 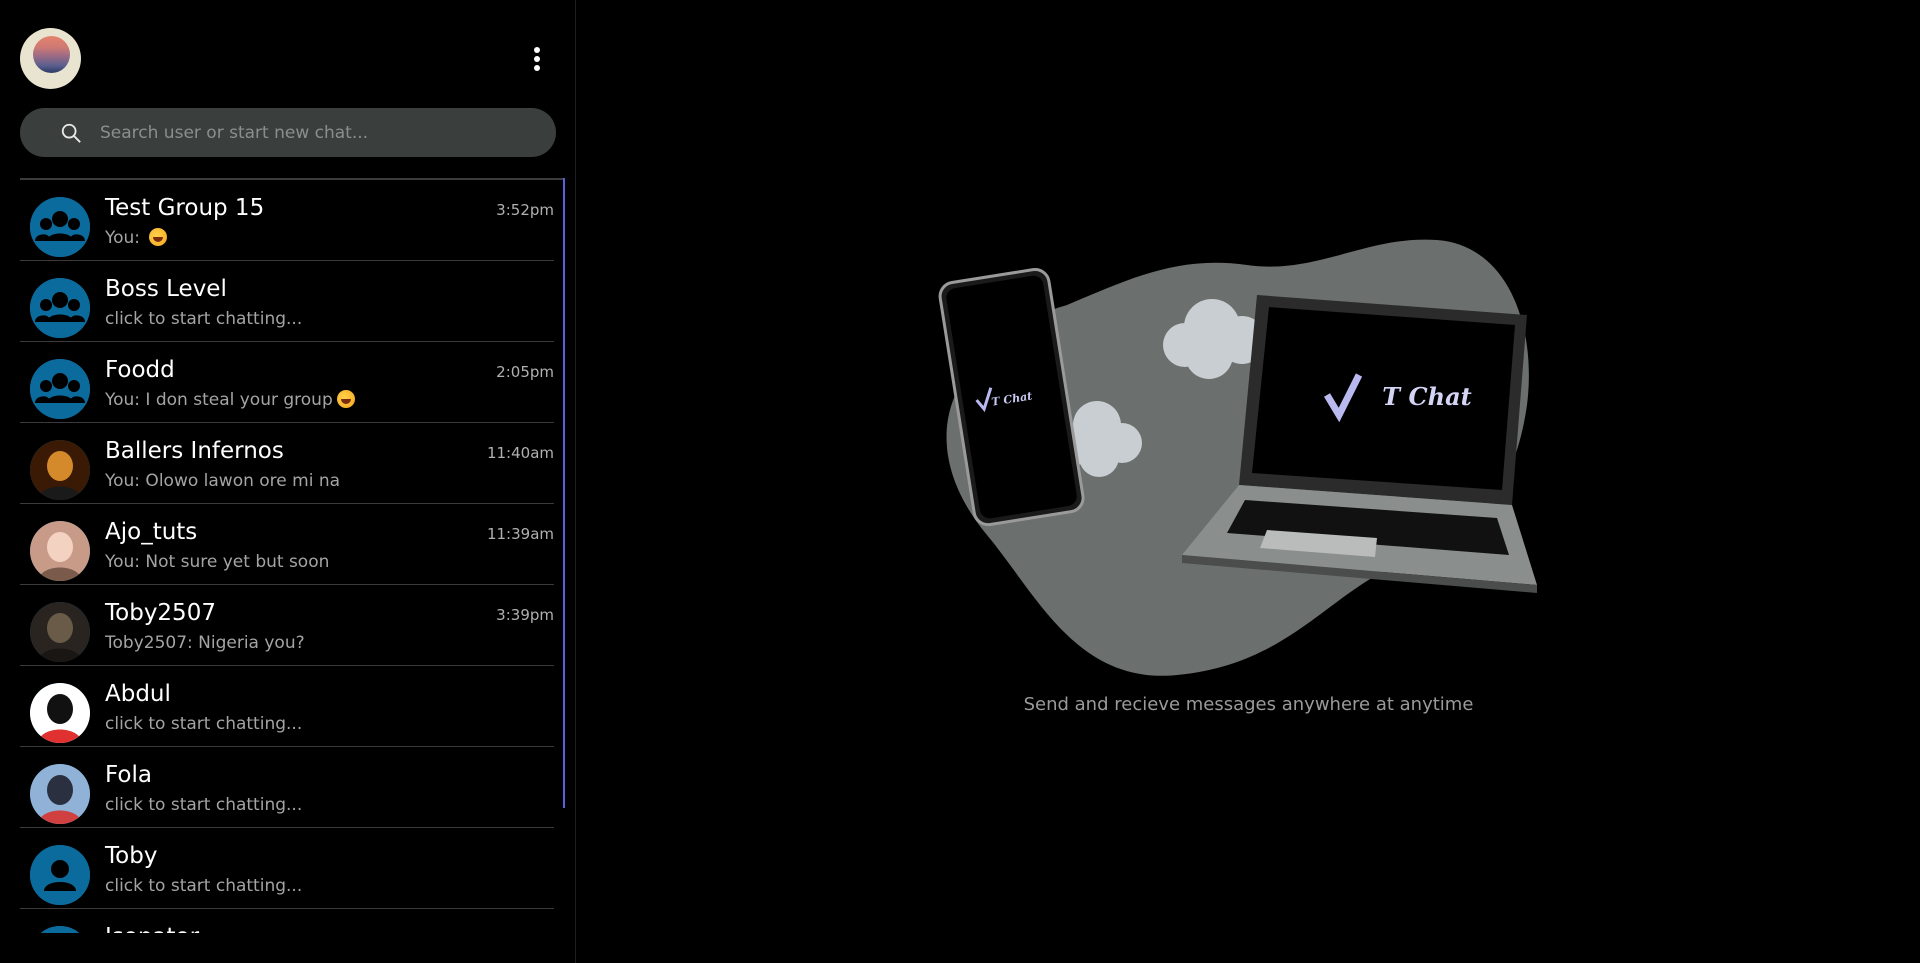 What do you see at coordinates (131, 856) in the screenshot?
I see `chat-name: Toby` at bounding box center [131, 856].